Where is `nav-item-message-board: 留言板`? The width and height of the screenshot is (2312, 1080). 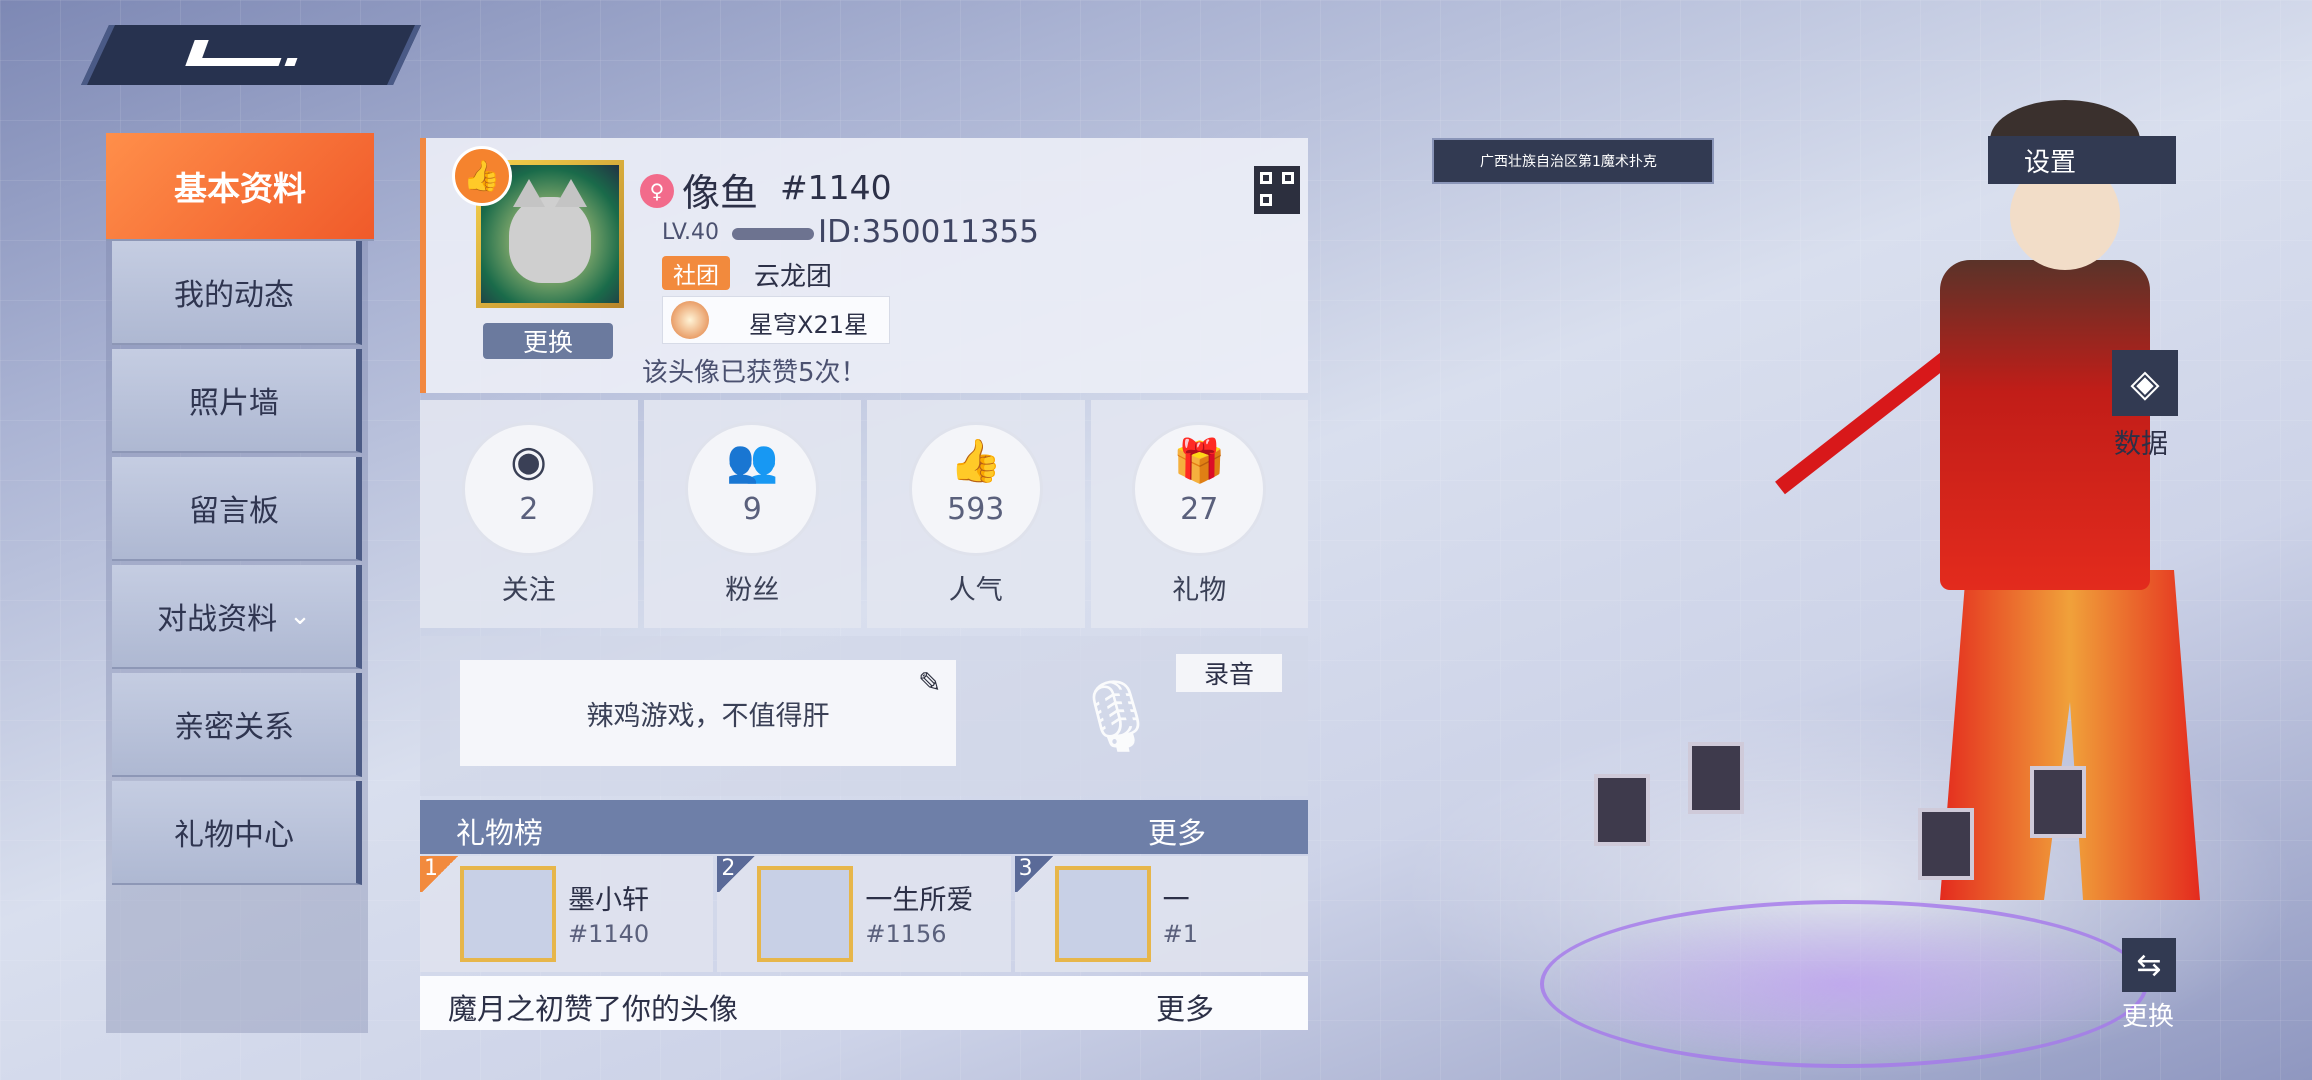 nav-item-message-board: 留言板 is located at coordinates (237, 509).